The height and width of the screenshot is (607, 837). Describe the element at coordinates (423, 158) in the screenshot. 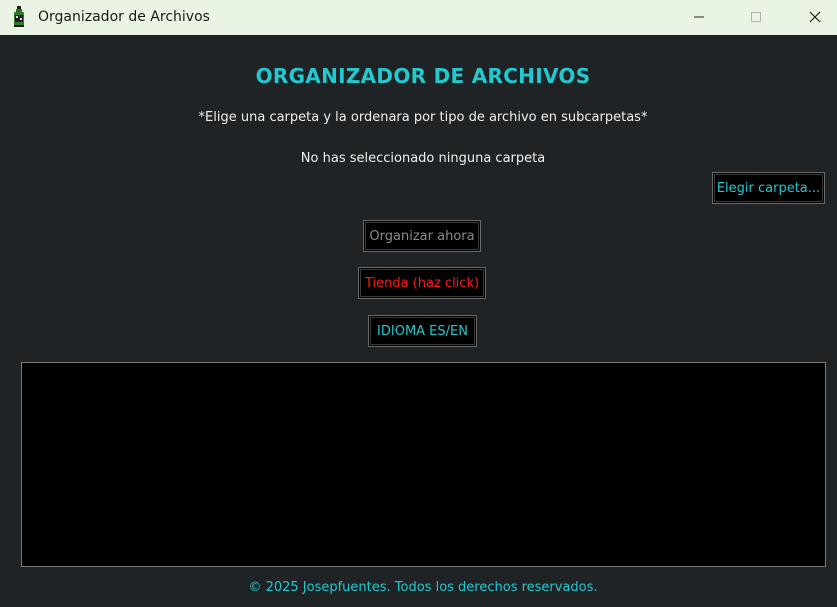

I see `folder-status-text: No has seleccionado ninguna carpeta` at that location.